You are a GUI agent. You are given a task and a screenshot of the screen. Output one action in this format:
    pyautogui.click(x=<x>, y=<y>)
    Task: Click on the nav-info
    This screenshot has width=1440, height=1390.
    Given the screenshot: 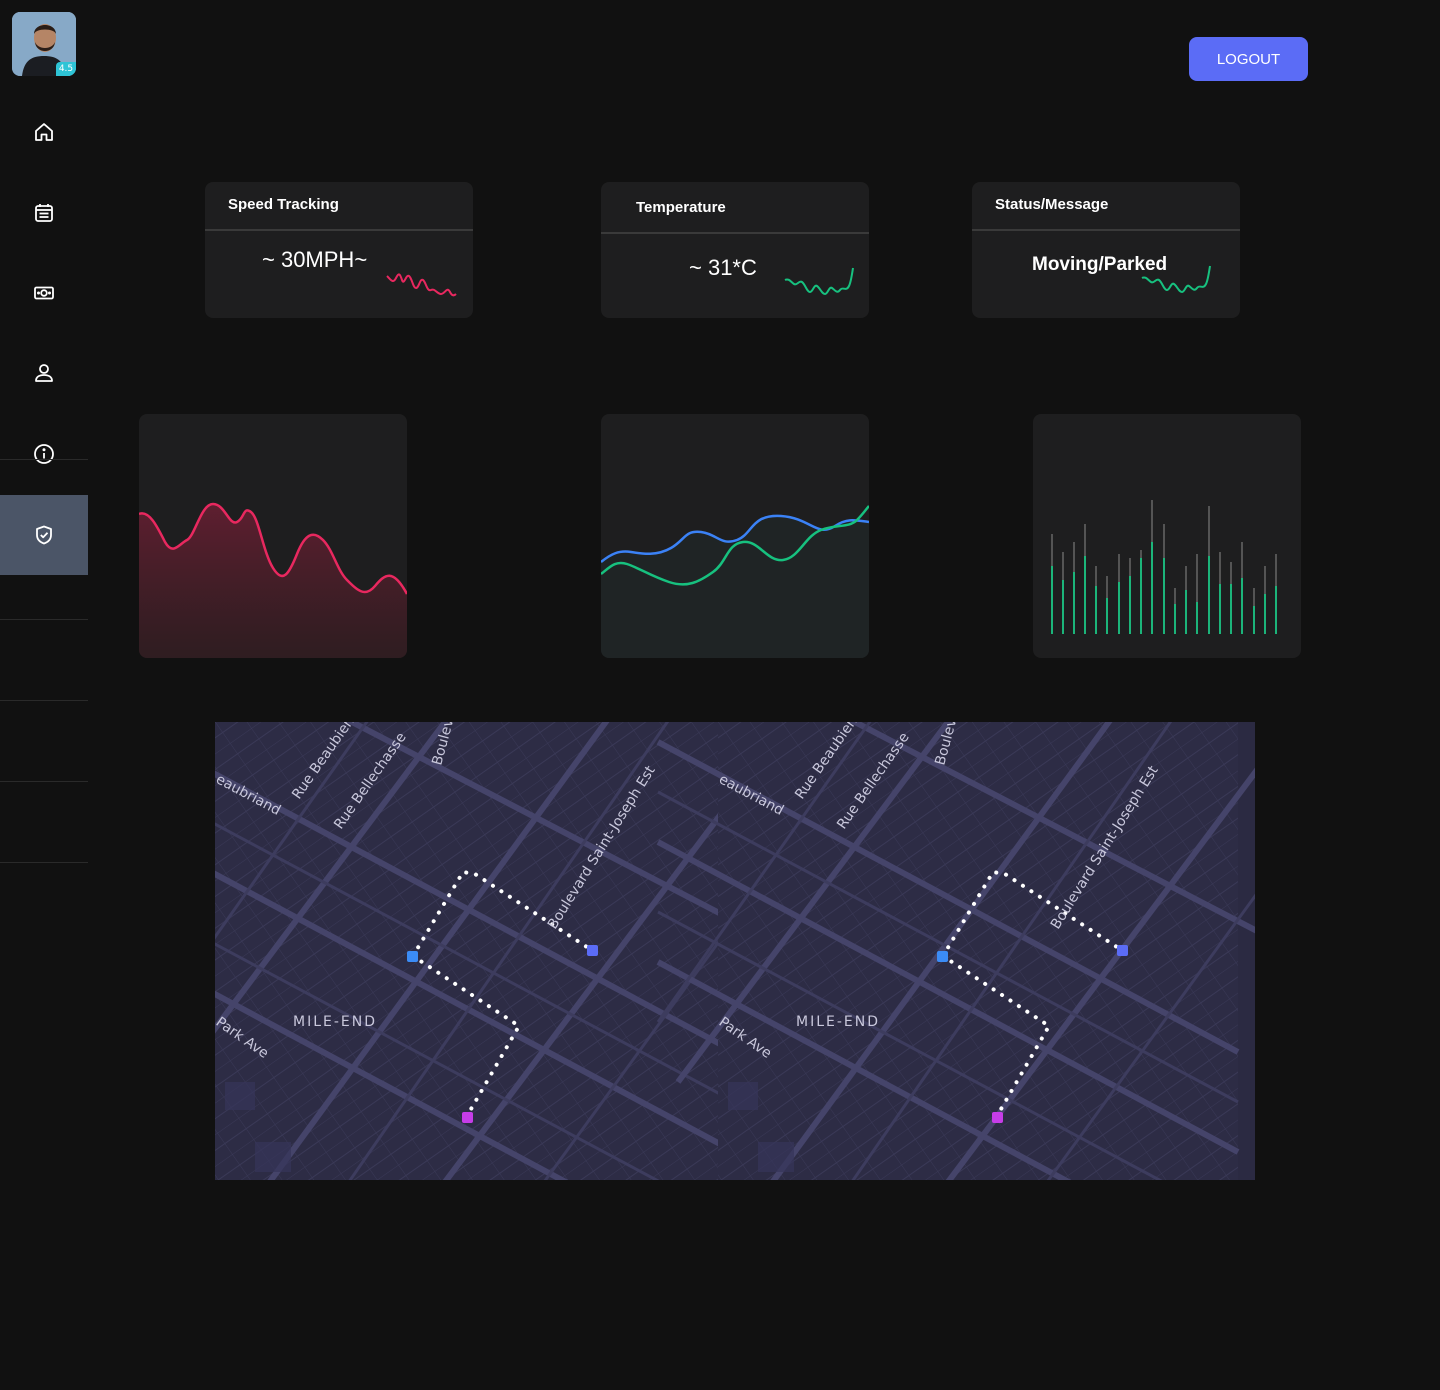 What is the action you would take?
    pyautogui.click(x=44, y=454)
    